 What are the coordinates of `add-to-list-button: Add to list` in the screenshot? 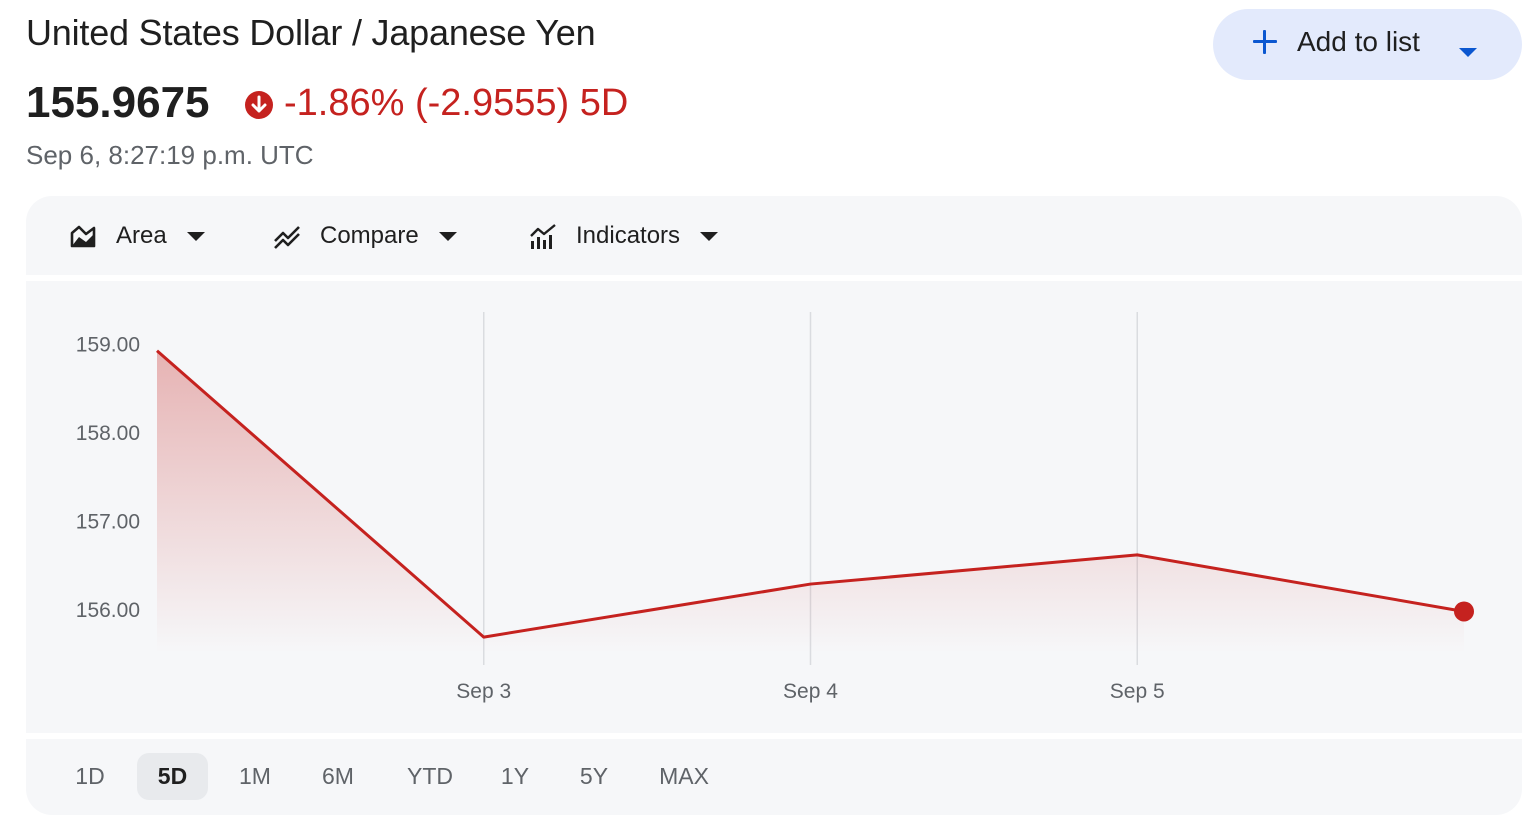 It's located at (1367, 44).